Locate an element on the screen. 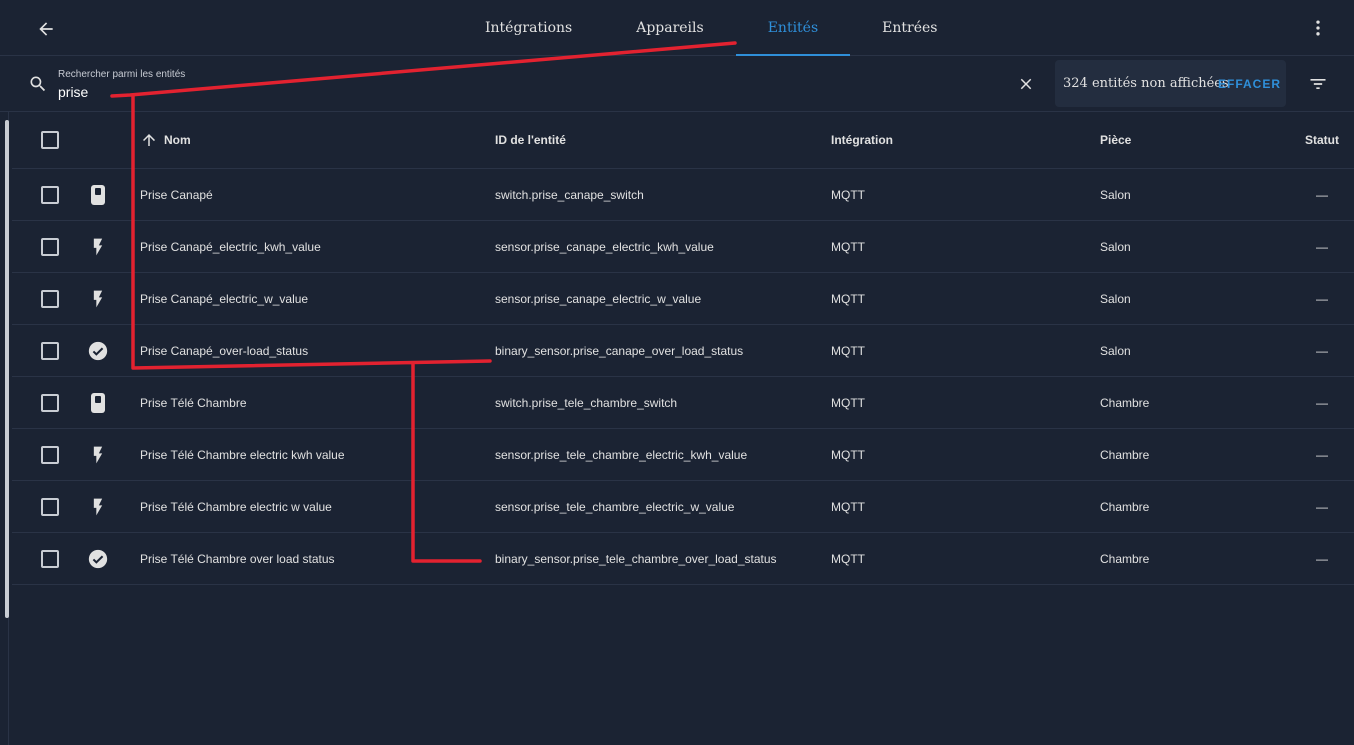 The width and height of the screenshot is (1354, 745). top-app-bar: Intégrations Appareils Entités Entrées is located at coordinates (677, 28).